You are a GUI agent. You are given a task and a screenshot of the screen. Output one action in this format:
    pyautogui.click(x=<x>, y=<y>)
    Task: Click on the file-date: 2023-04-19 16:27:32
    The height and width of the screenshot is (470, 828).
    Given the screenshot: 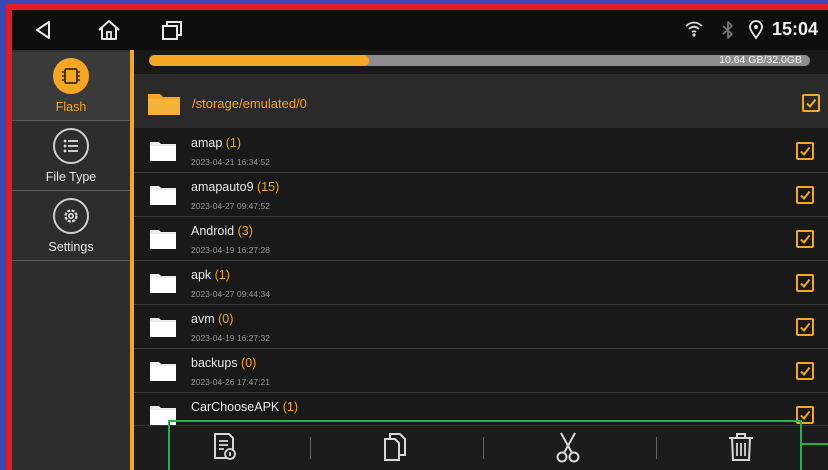 What is the action you would take?
    pyautogui.click(x=230, y=338)
    